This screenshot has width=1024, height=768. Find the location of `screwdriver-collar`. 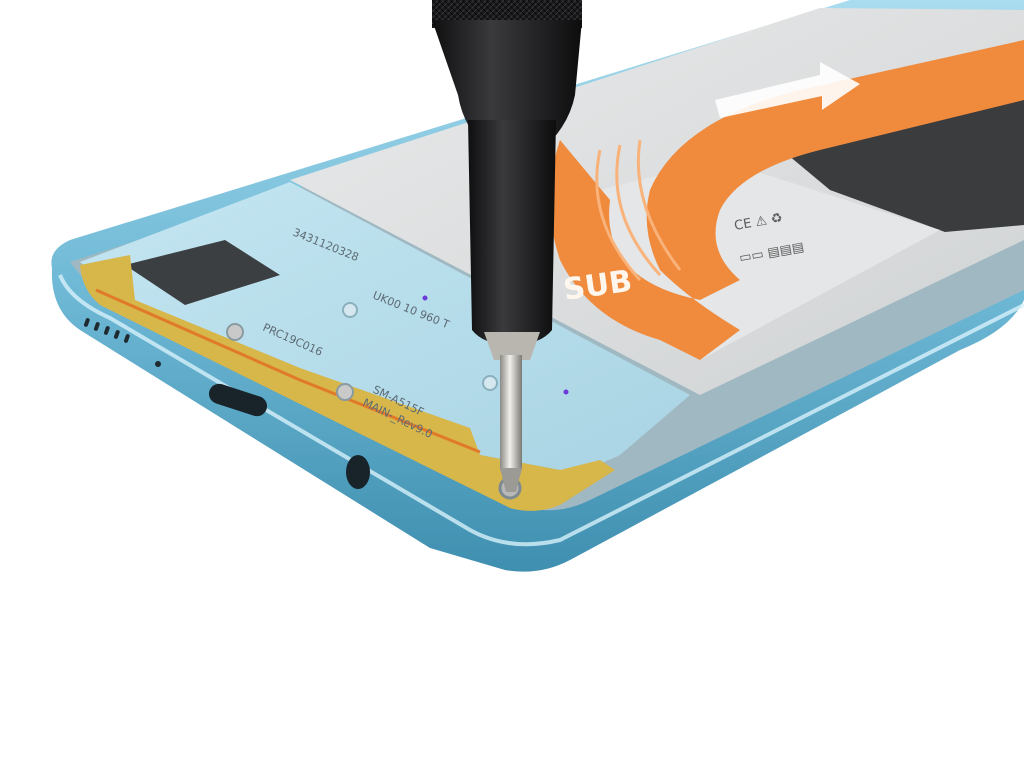

screwdriver-collar is located at coordinates (512, 232).